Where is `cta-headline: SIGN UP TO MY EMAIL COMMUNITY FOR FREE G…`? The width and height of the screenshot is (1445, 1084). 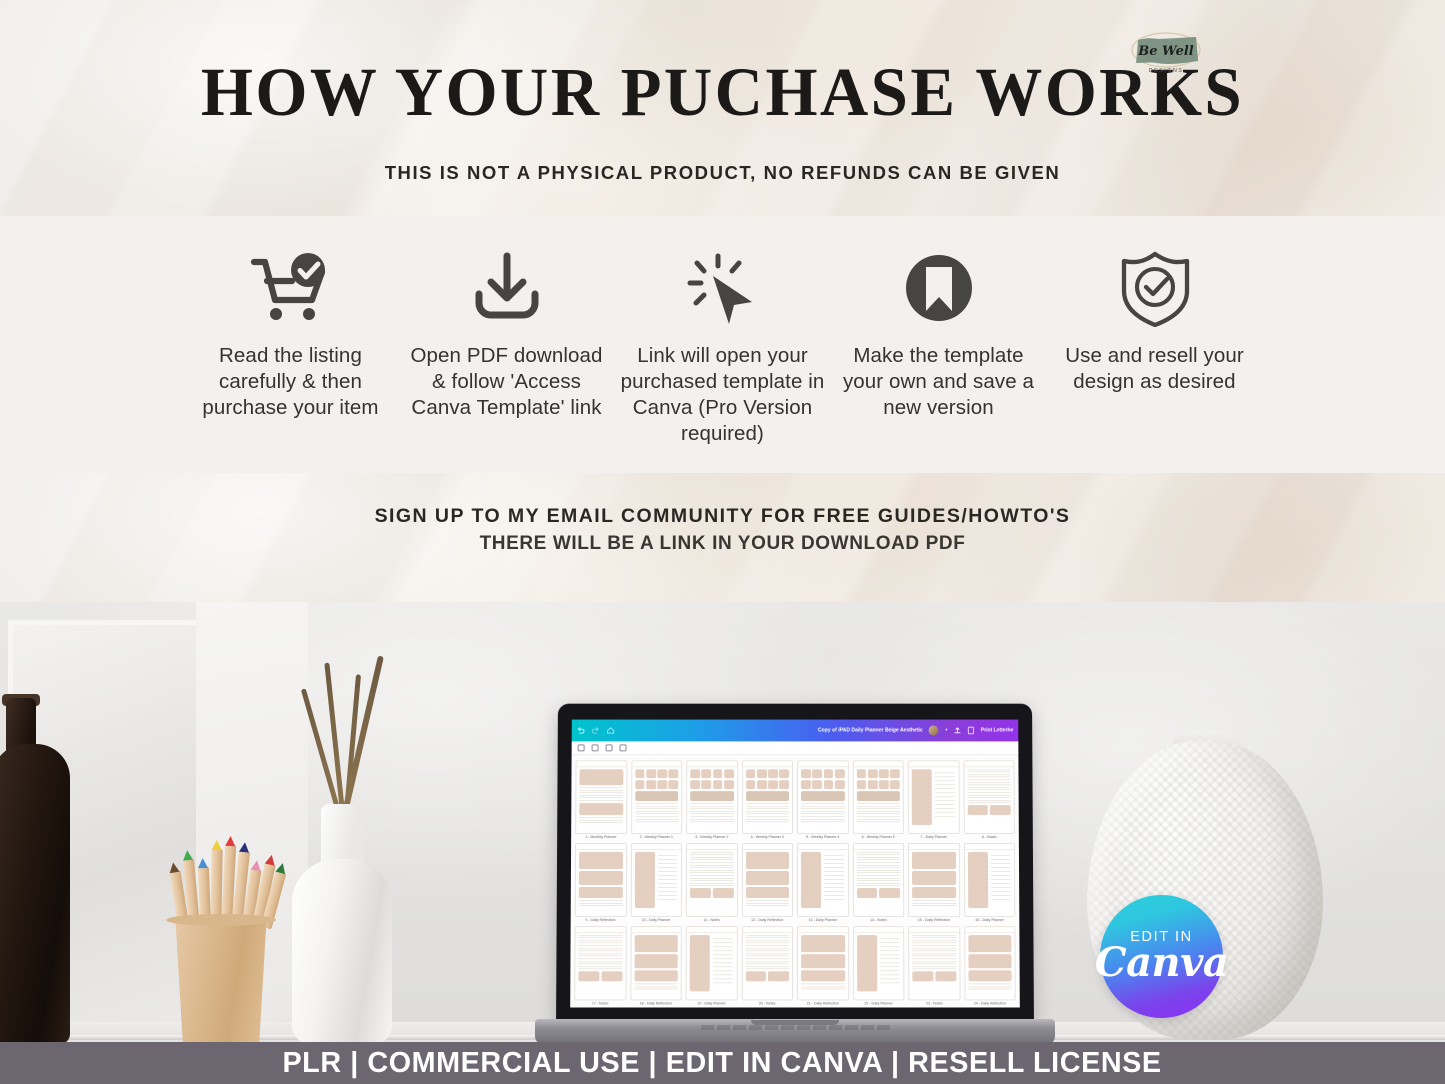 cta-headline: SIGN UP TO MY EMAIL COMMUNITY FOR FREE G… is located at coordinates (722, 516).